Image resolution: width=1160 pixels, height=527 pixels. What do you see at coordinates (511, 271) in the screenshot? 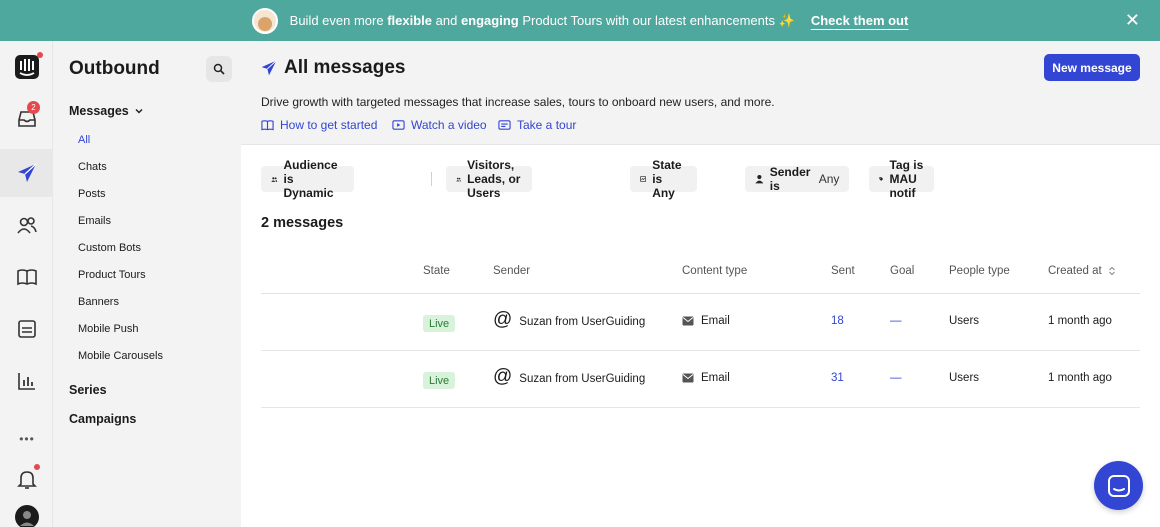
I see `column-header-sender: Sender` at bounding box center [511, 271].